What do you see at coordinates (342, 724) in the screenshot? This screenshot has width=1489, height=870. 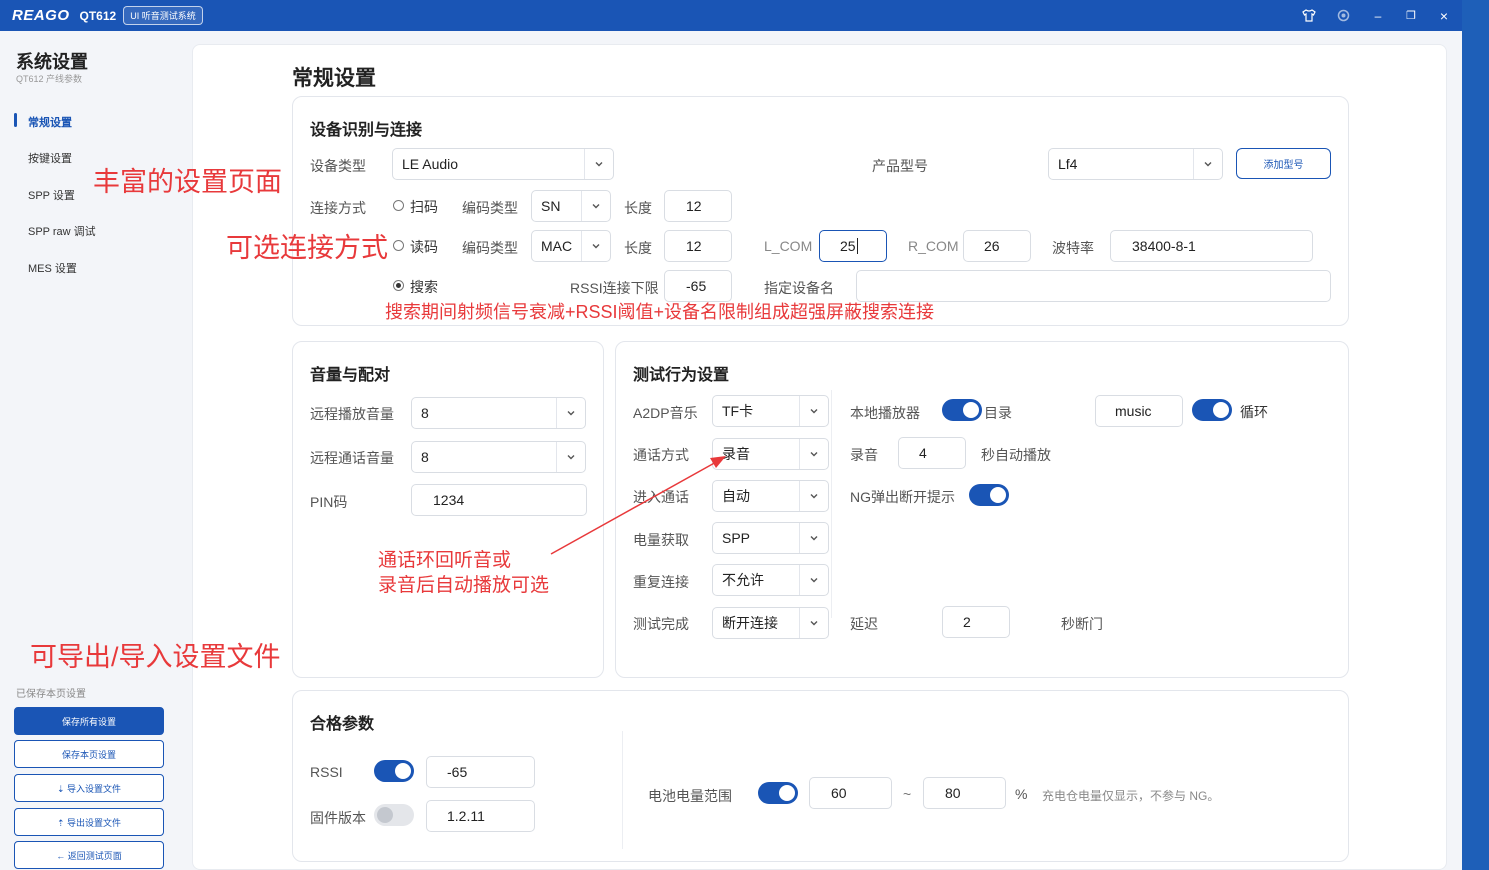 I see `pass-card-title: 合格参数` at bounding box center [342, 724].